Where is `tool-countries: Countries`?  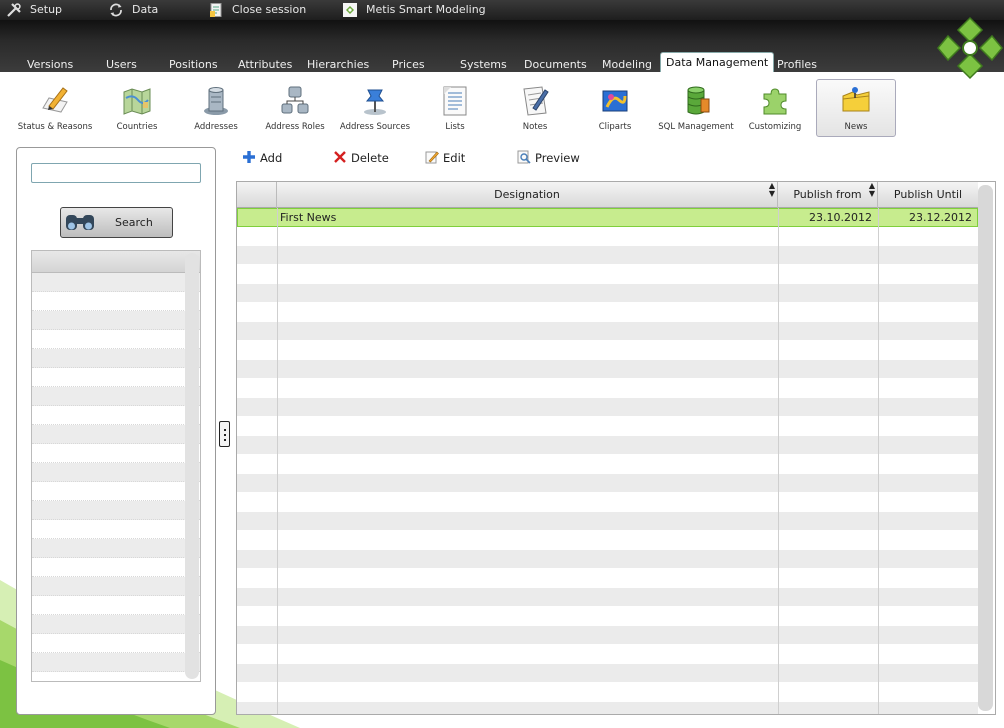 tool-countries: Countries is located at coordinates (137, 109).